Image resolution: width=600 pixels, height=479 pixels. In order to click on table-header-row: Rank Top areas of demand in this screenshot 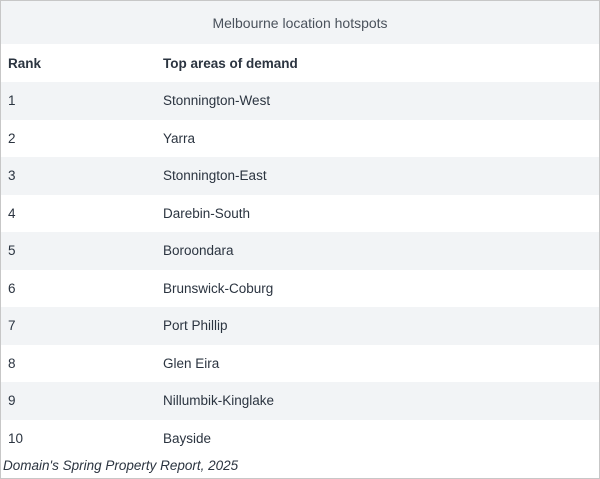, I will do `click(300, 63)`.